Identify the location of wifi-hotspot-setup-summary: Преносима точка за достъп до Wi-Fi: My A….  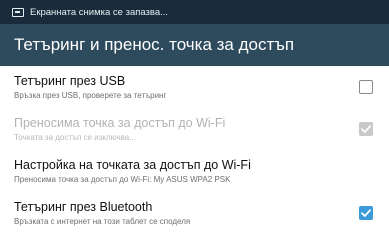
(122, 179).